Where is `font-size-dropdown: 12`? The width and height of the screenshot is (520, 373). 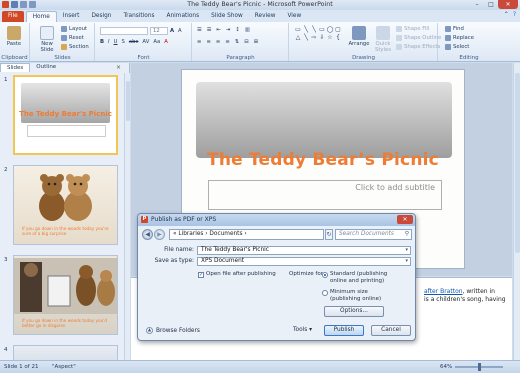 font-size-dropdown: 12 is located at coordinates (159, 31).